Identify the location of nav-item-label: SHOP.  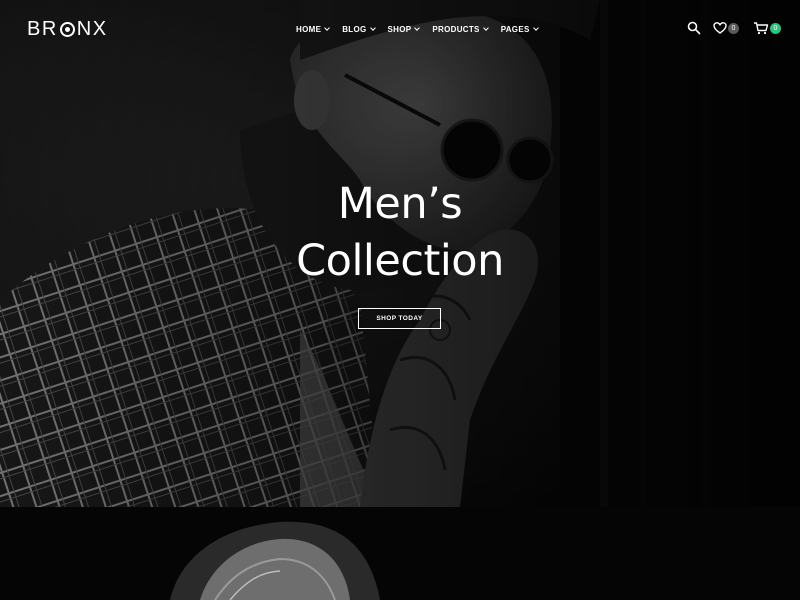
(399, 29).